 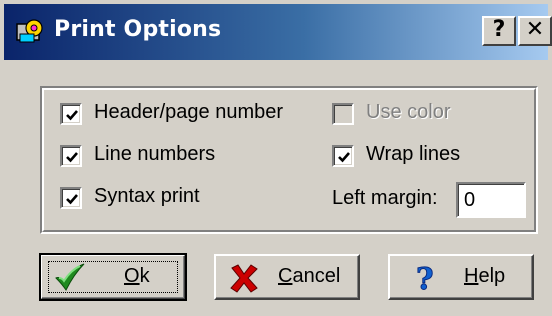 I want to click on line-numbers-option: Line numbers, so click(x=160, y=156).